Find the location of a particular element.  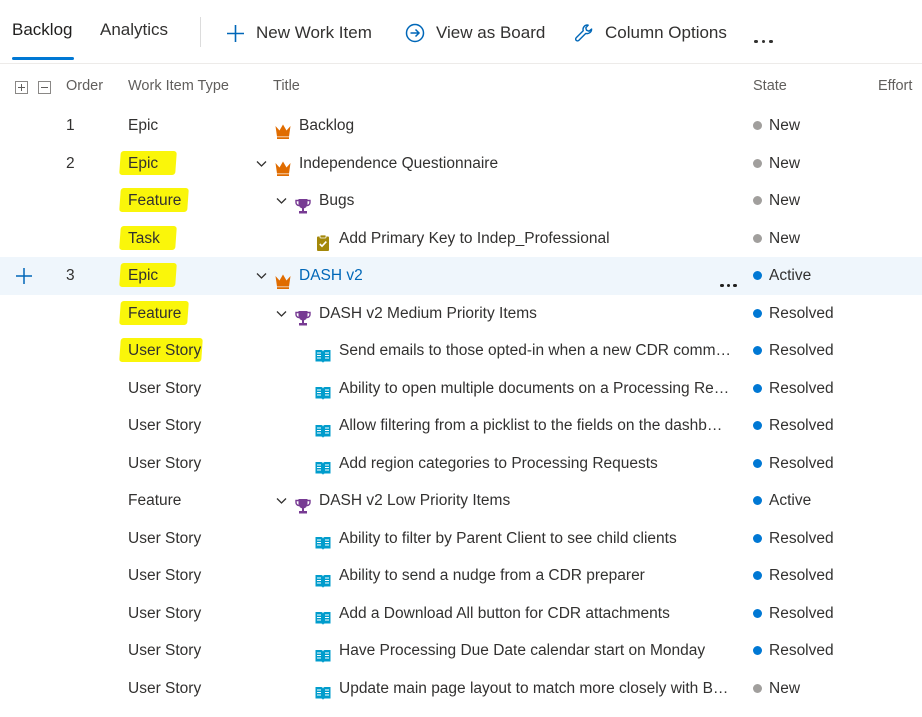

title-cell: Independence Questionnaire is located at coordinates (386, 164).